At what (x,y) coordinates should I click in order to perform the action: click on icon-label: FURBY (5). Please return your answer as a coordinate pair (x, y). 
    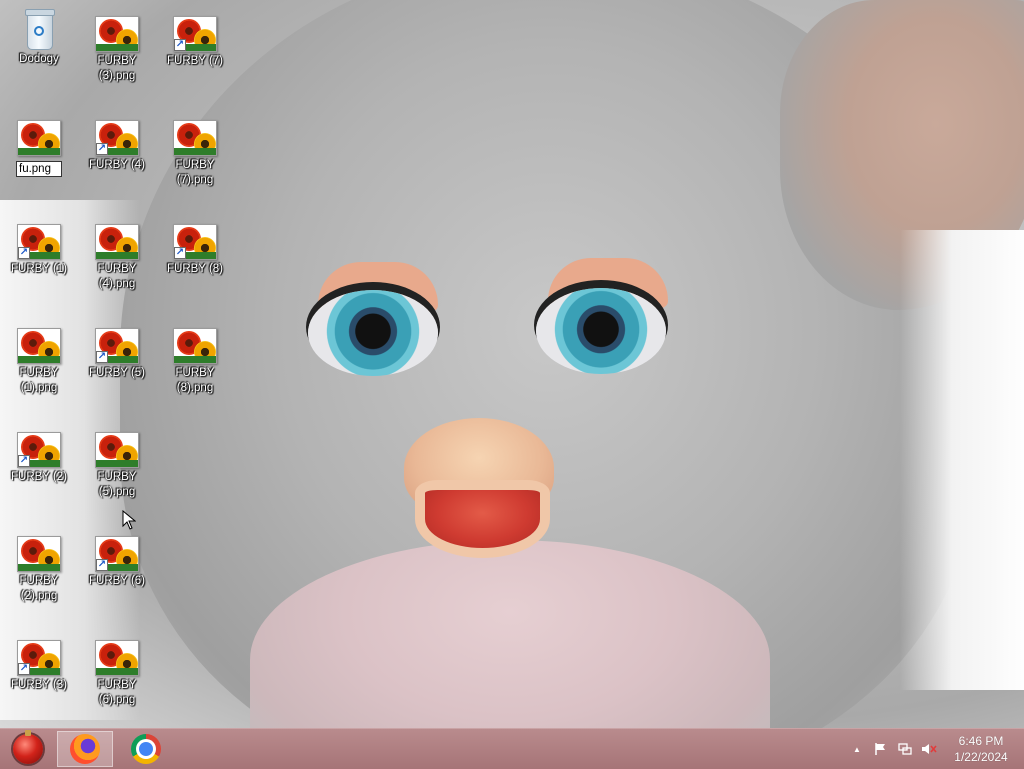
    Looking at the image, I should click on (117, 373).